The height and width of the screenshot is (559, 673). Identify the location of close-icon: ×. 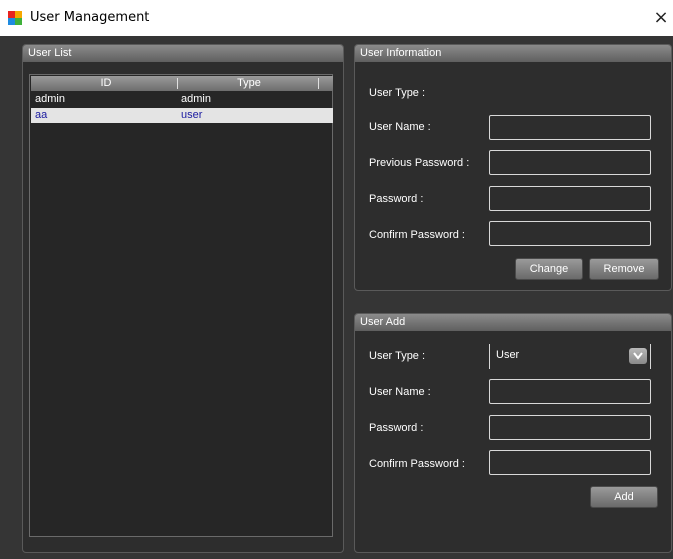
(661, 18).